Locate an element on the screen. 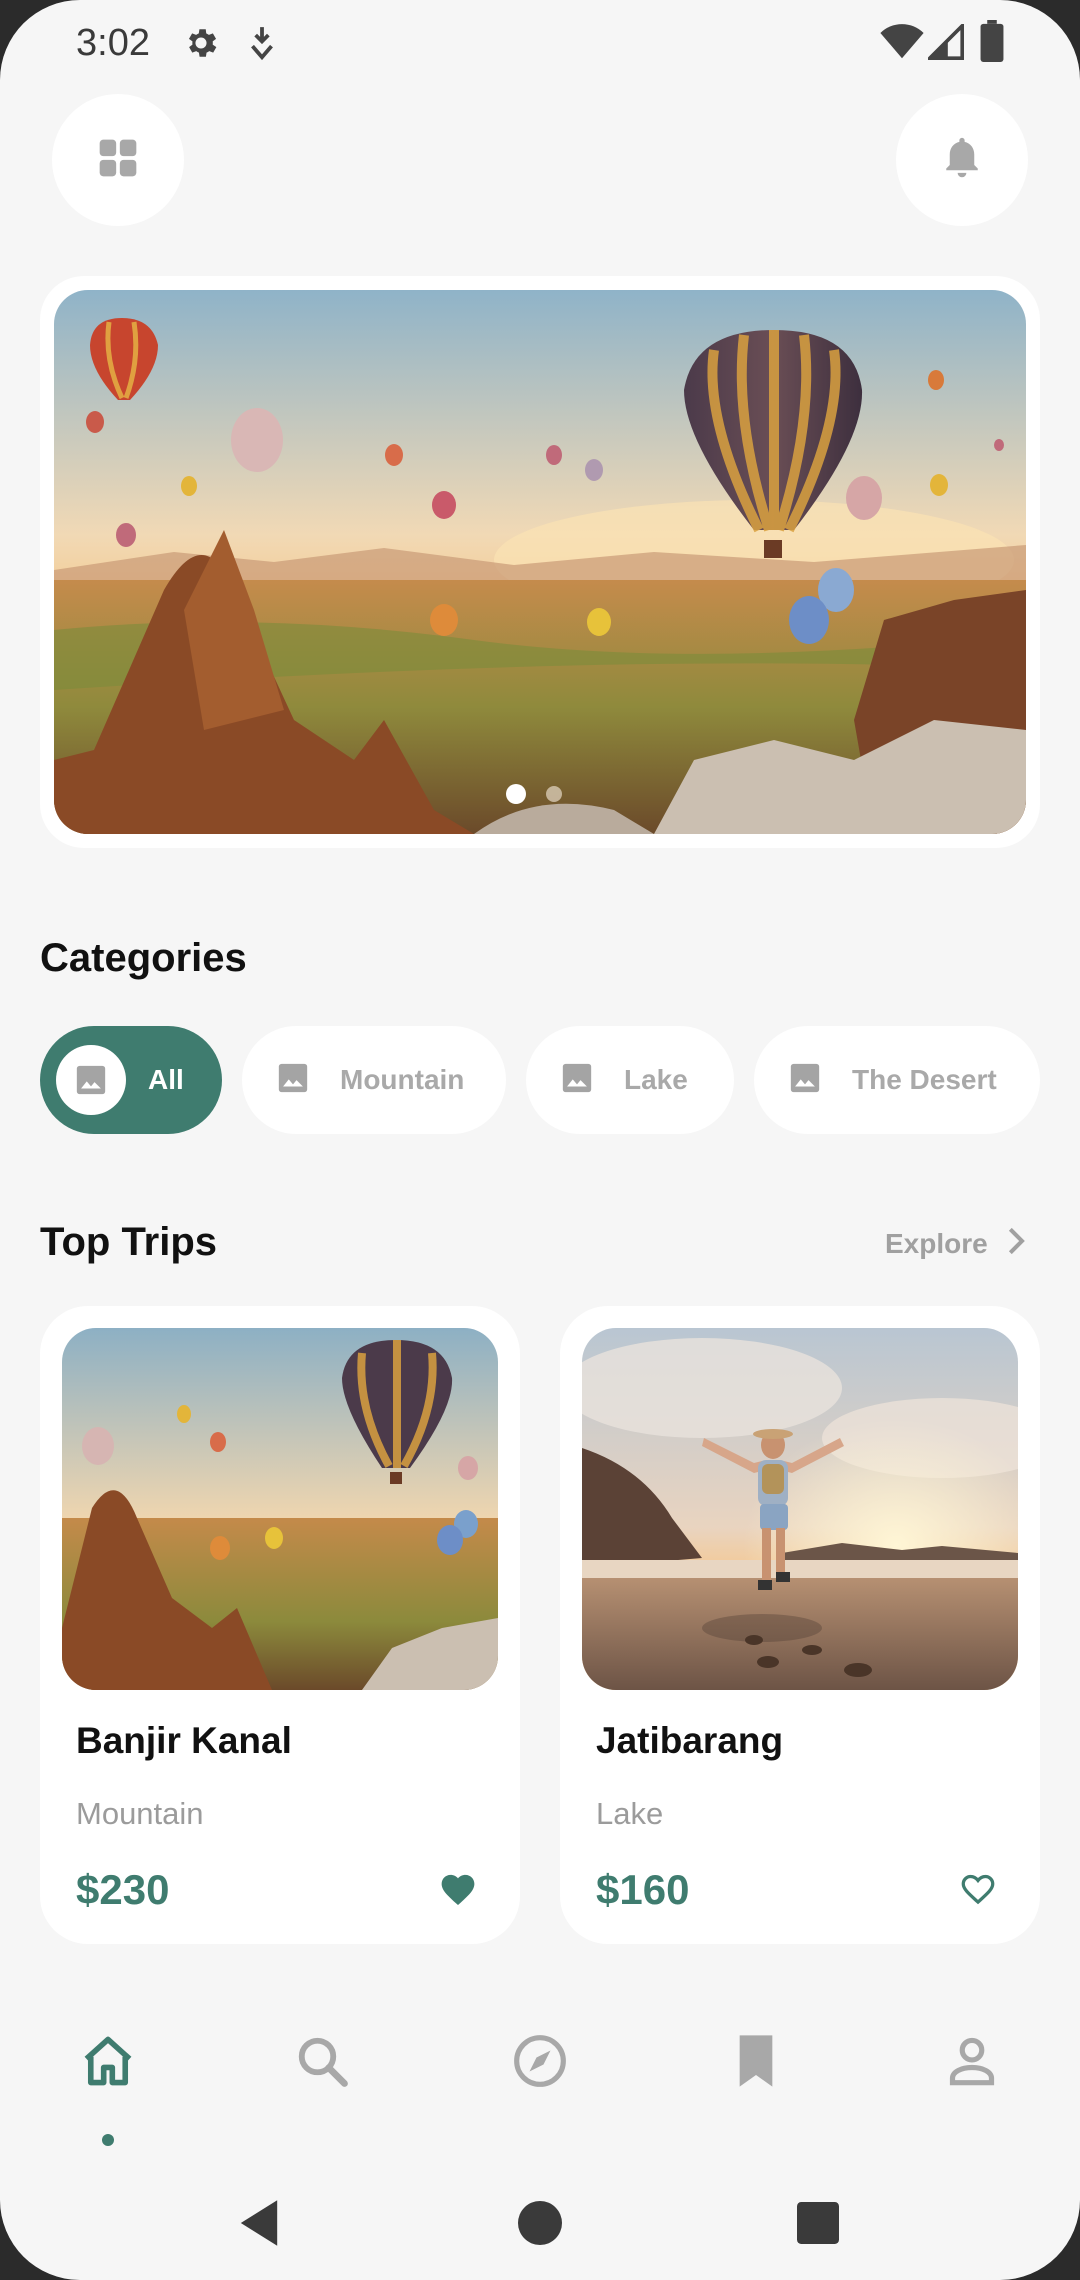 The image size is (1080, 2280). system-recents-button is located at coordinates (818, 2225).